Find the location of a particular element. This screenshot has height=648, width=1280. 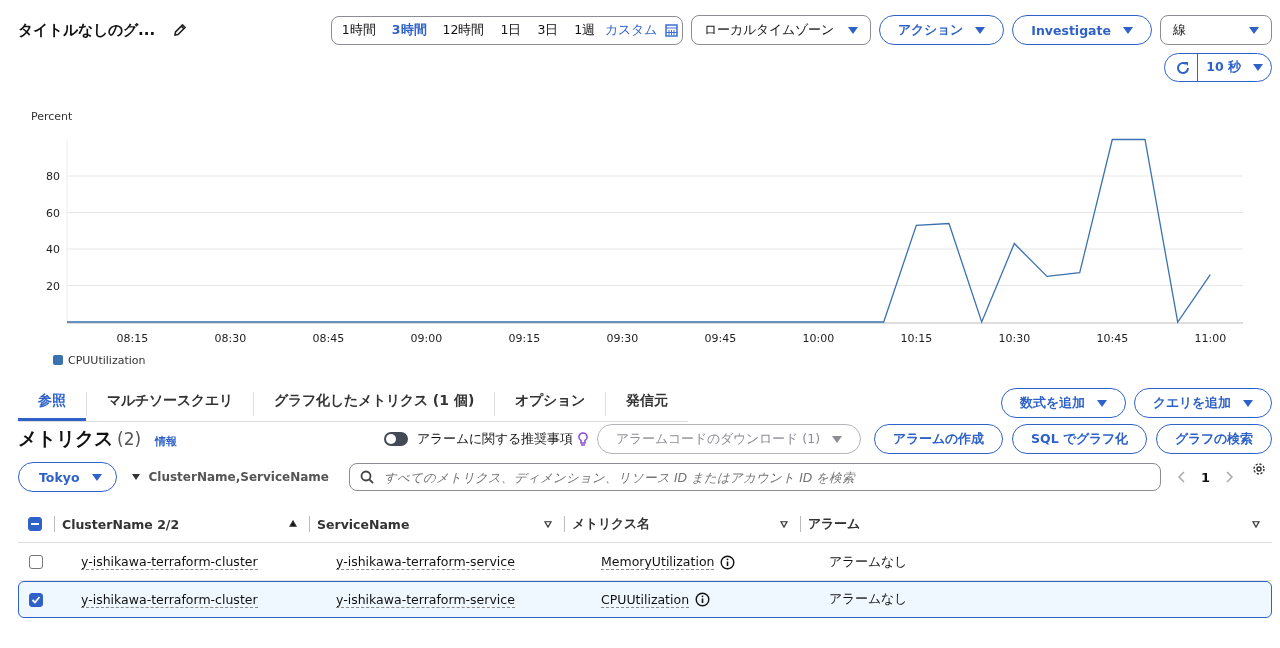

edit-icon is located at coordinates (180, 30).